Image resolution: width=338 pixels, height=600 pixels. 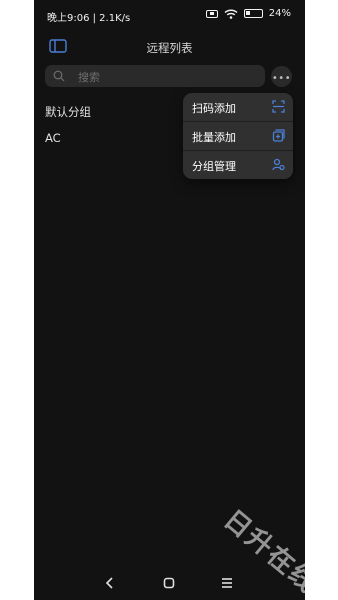 I want to click on status-icons: 24%, so click(x=248, y=13).